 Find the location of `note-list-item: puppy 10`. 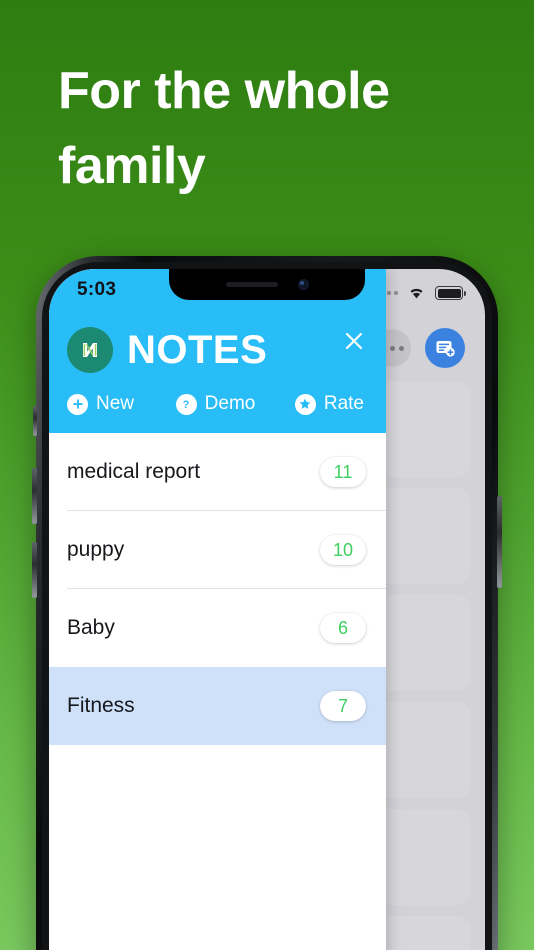

note-list-item: puppy 10 is located at coordinates (217, 550).